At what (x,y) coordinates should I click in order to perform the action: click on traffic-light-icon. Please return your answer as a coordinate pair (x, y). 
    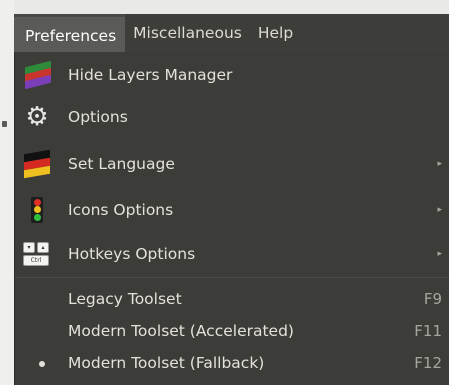
    Looking at the image, I should click on (37, 210).